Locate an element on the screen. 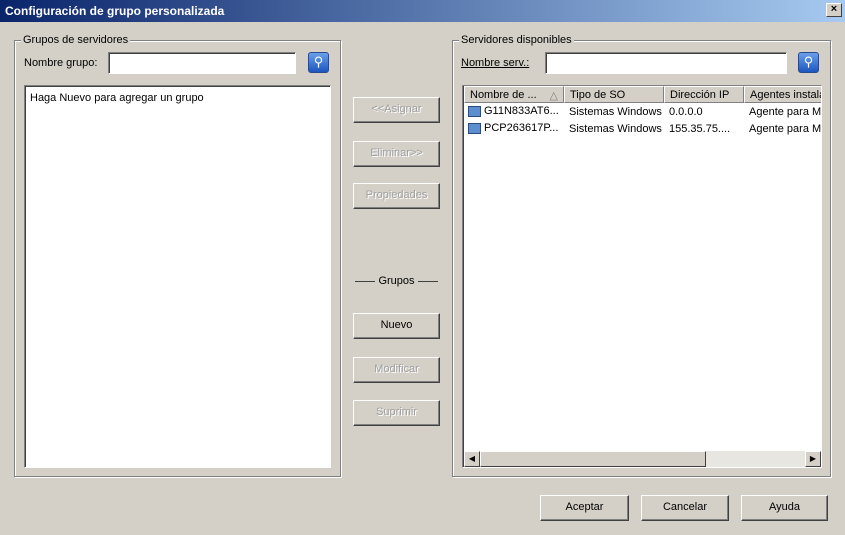 This screenshot has width=845, height=535. horizontal-scrollbar: ◀ ▶ is located at coordinates (642, 459).